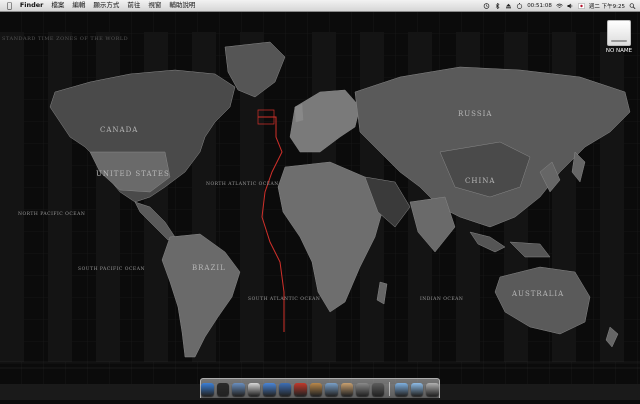 The image size is (640, 404). I want to click on ical-icon, so click(254, 389).